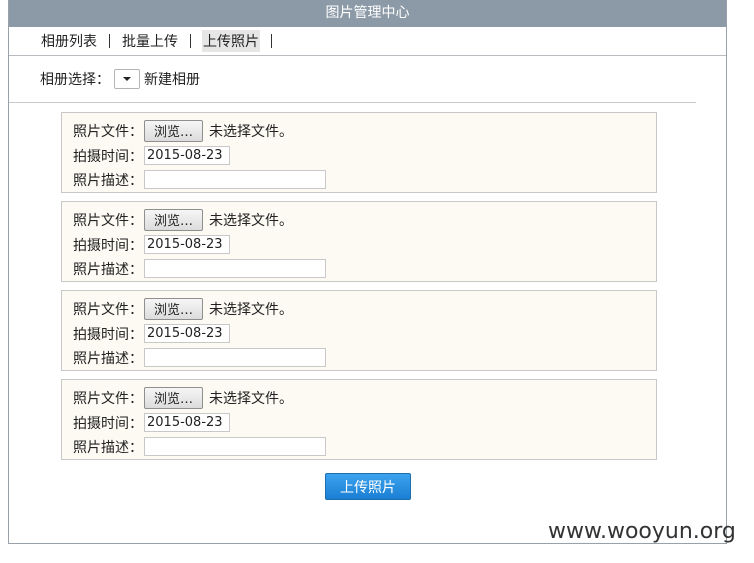 This screenshot has width=754, height=563. What do you see at coordinates (367, 13) in the screenshot?
I see `window-title: 图片管理中心` at bounding box center [367, 13].